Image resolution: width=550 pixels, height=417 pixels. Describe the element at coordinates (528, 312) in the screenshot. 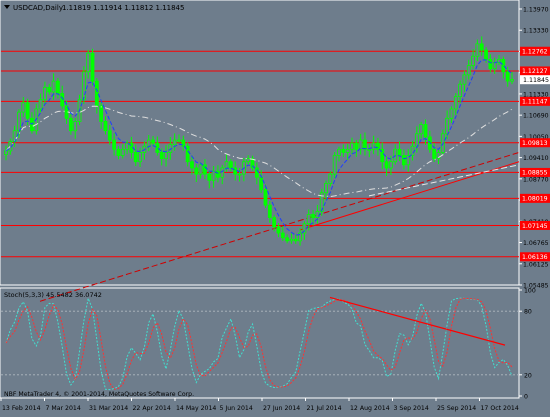

I see `stochastic-tick-label: 80` at that location.